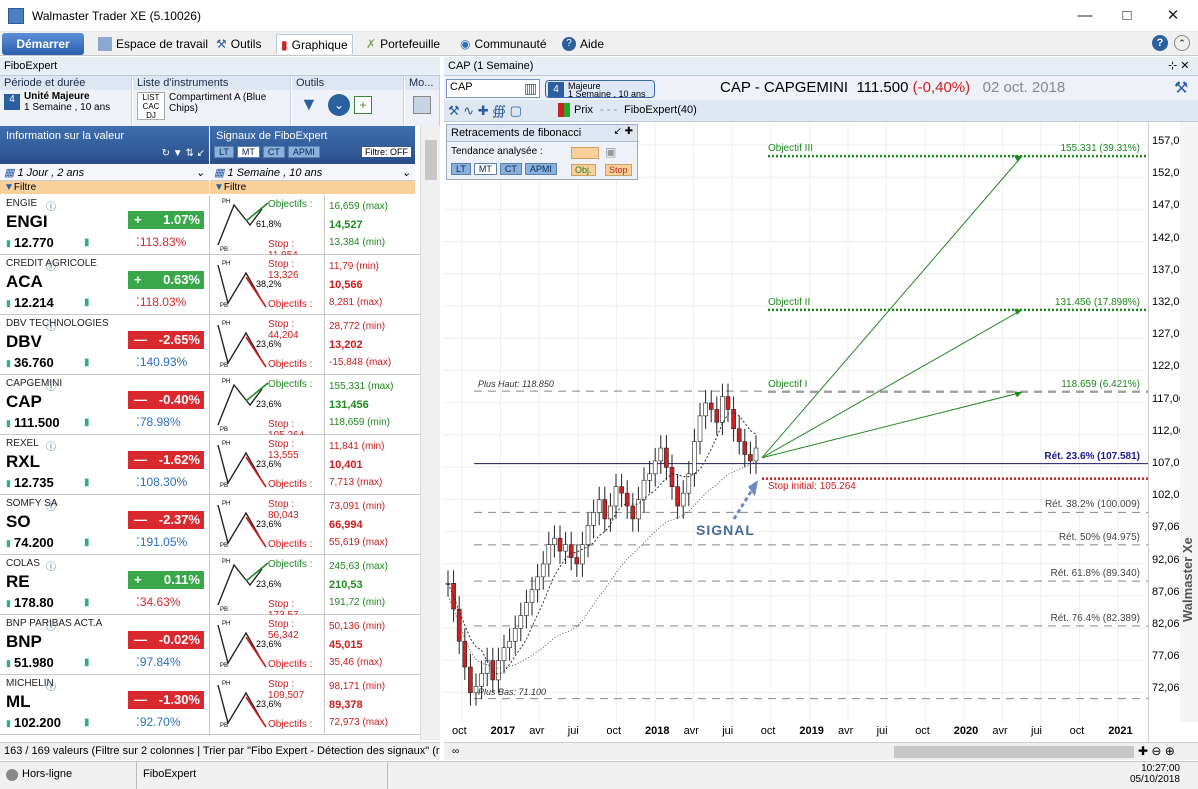  I want to click on book-icon: ▥, so click(530, 88).